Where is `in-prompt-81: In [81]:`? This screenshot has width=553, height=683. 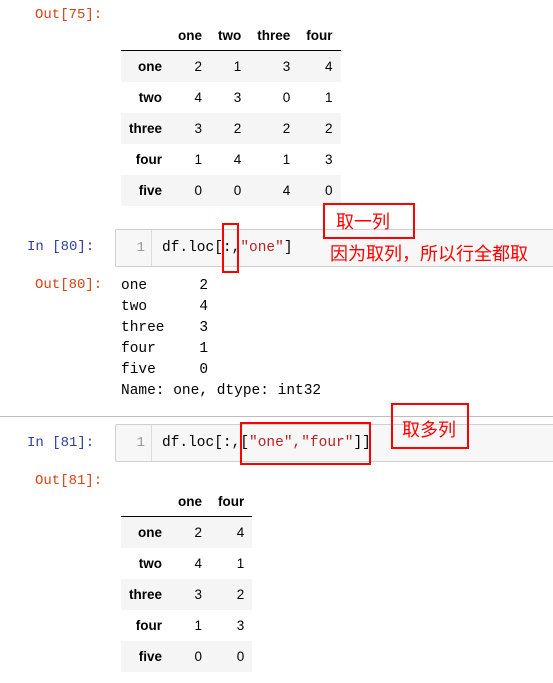
in-prompt-81: In [81]: is located at coordinates (61, 443).